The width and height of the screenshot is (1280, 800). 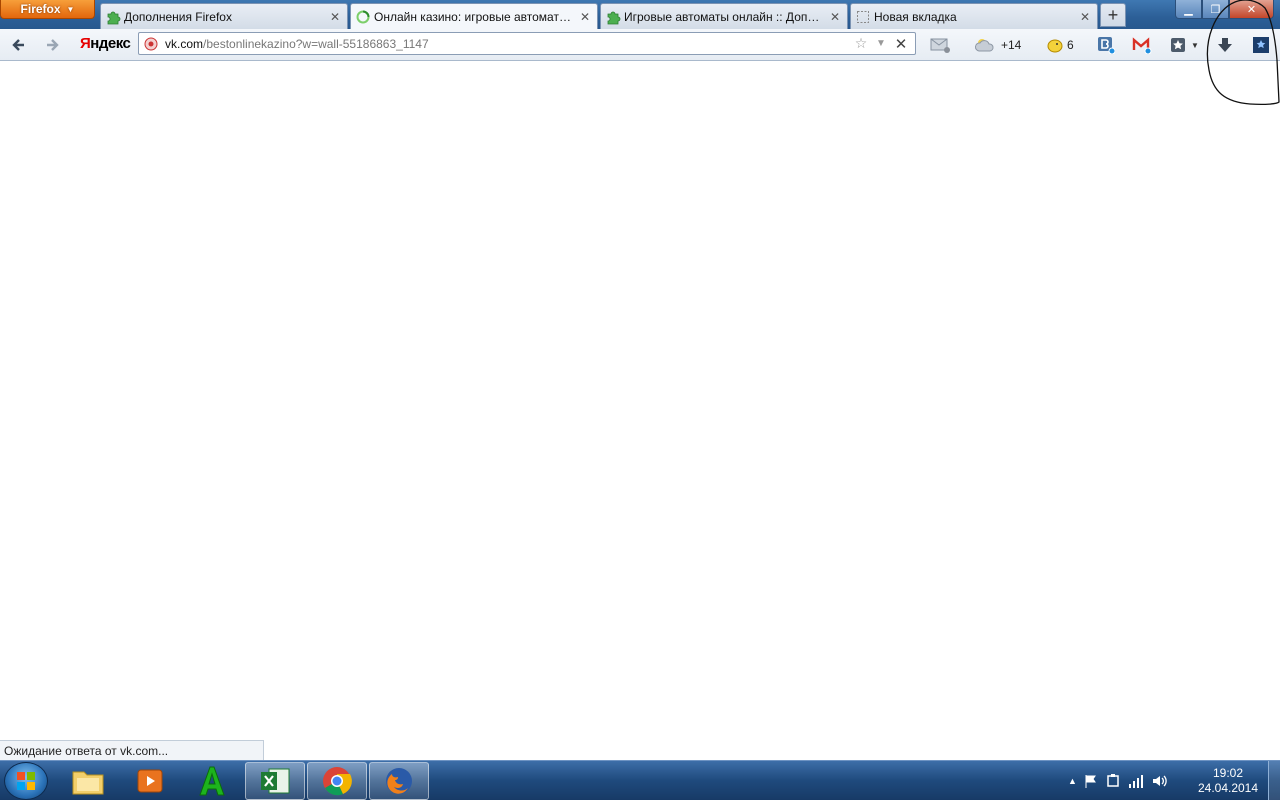 I want to click on counter-button: 6, so click(x=1060, y=45).